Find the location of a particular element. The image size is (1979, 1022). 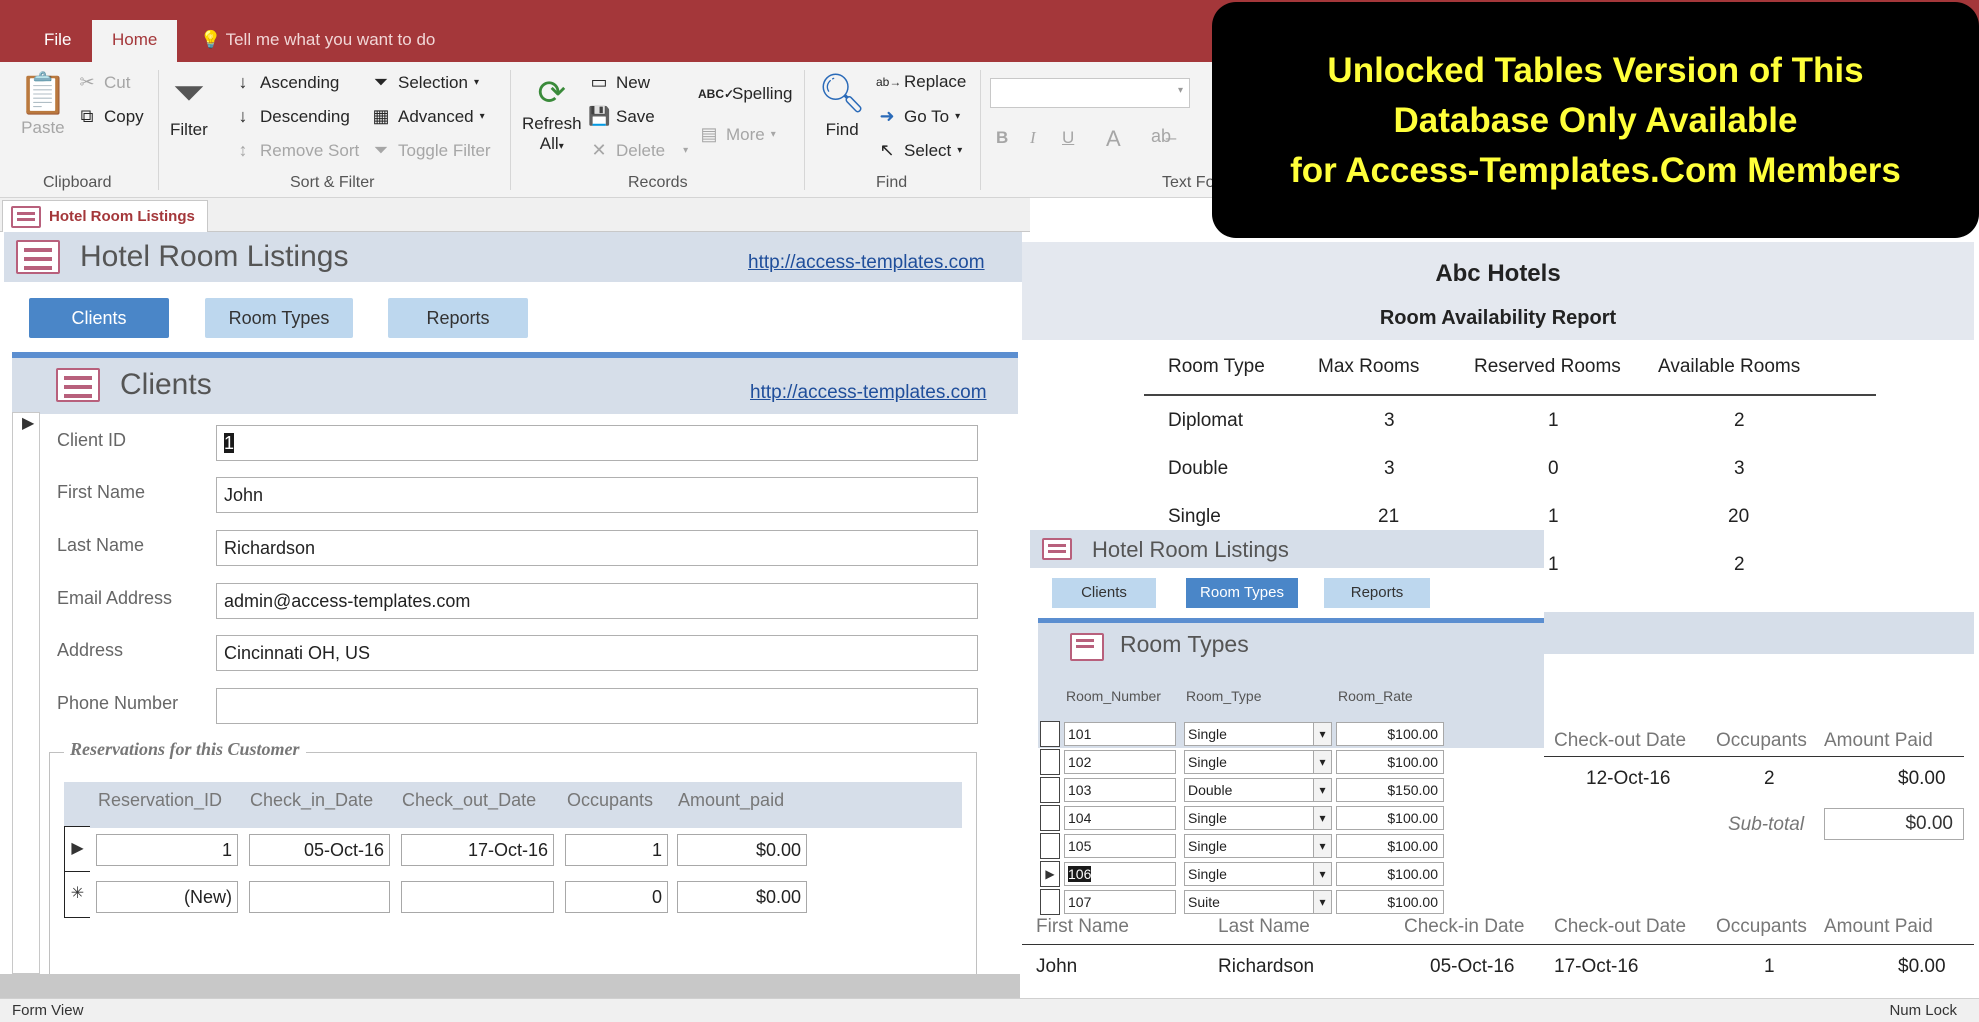

tab-file: File is located at coordinates (57, 41).